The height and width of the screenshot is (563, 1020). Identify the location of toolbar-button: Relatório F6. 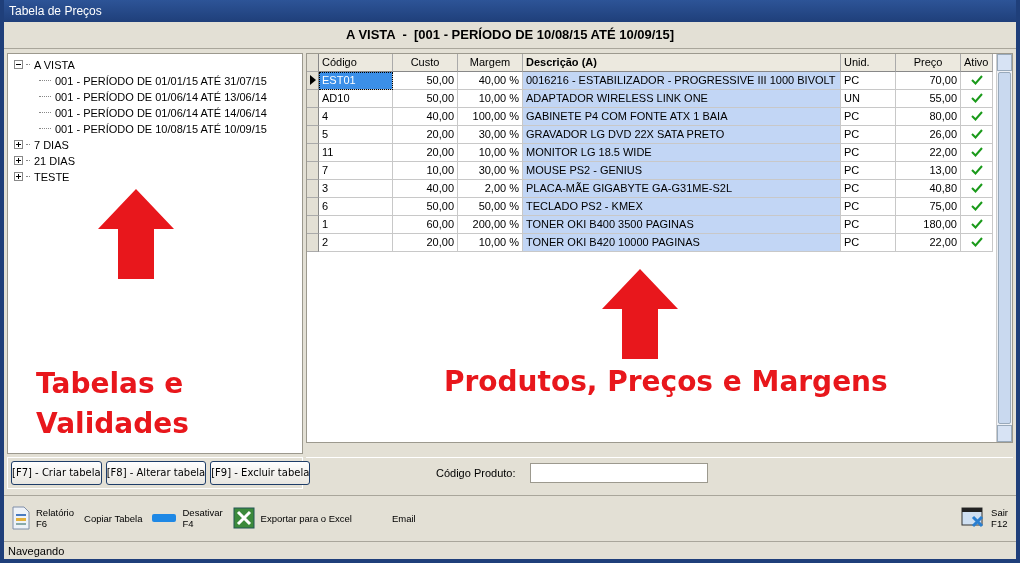
(43, 518).